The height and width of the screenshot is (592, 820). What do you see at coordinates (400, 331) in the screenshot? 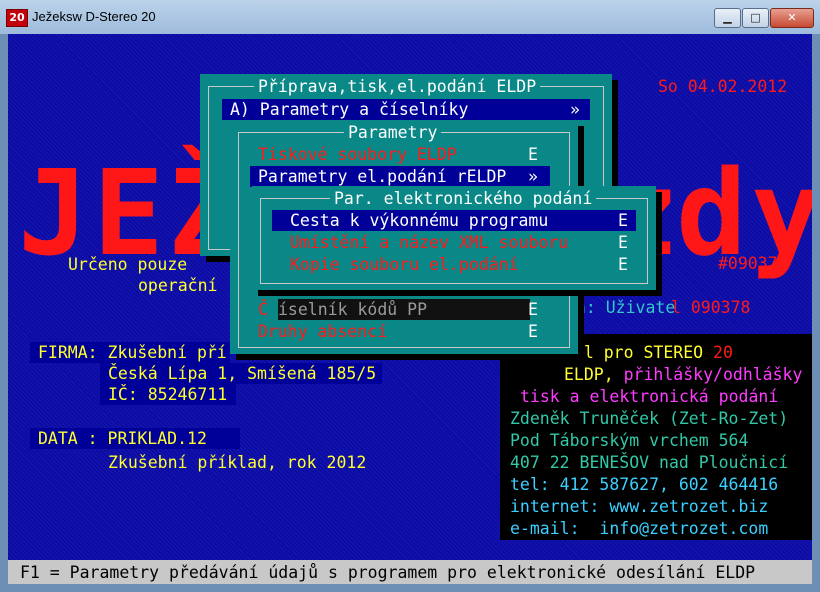
I see `menu-item-druhy-absenci: Druhy absencí E` at bounding box center [400, 331].